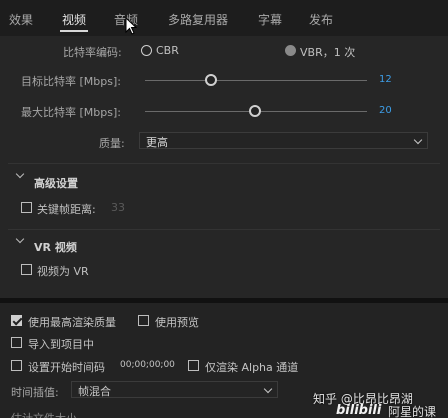 This screenshot has width=448, height=418. Describe the element at coordinates (198, 19) in the screenshot. I see `tab-multiplexer: 多路复用器` at that location.